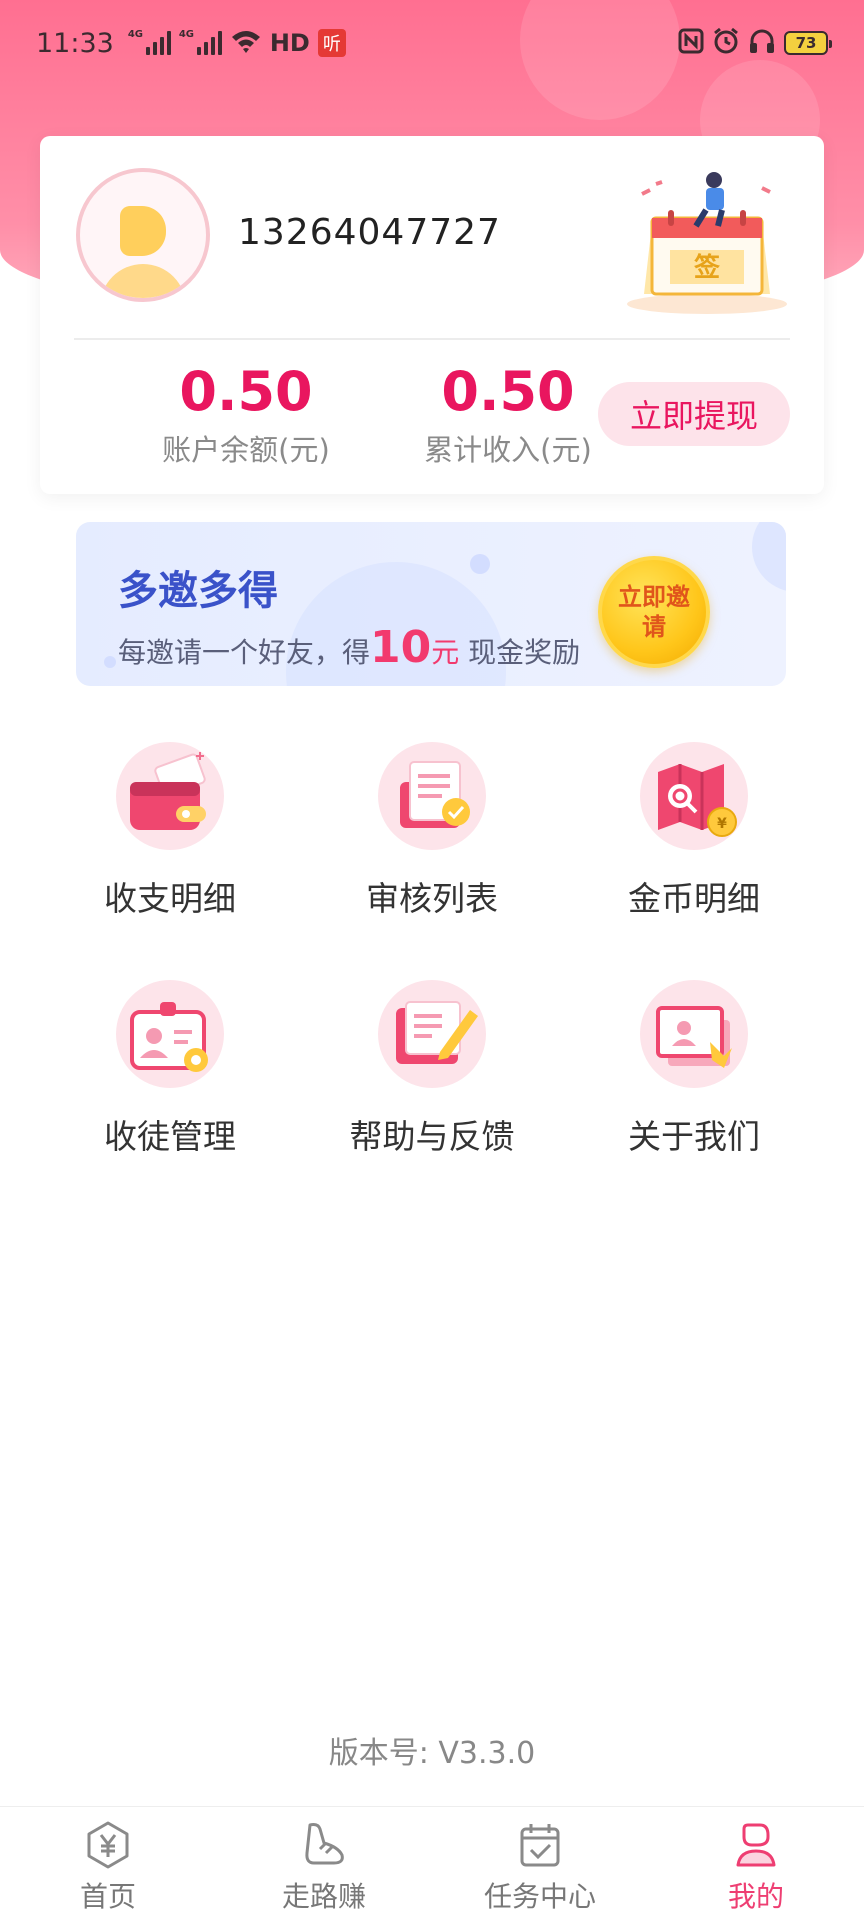 The image size is (864, 1920). Describe the element at coordinates (694, 414) in the screenshot. I see `withdraw-button: 立即提现` at that location.